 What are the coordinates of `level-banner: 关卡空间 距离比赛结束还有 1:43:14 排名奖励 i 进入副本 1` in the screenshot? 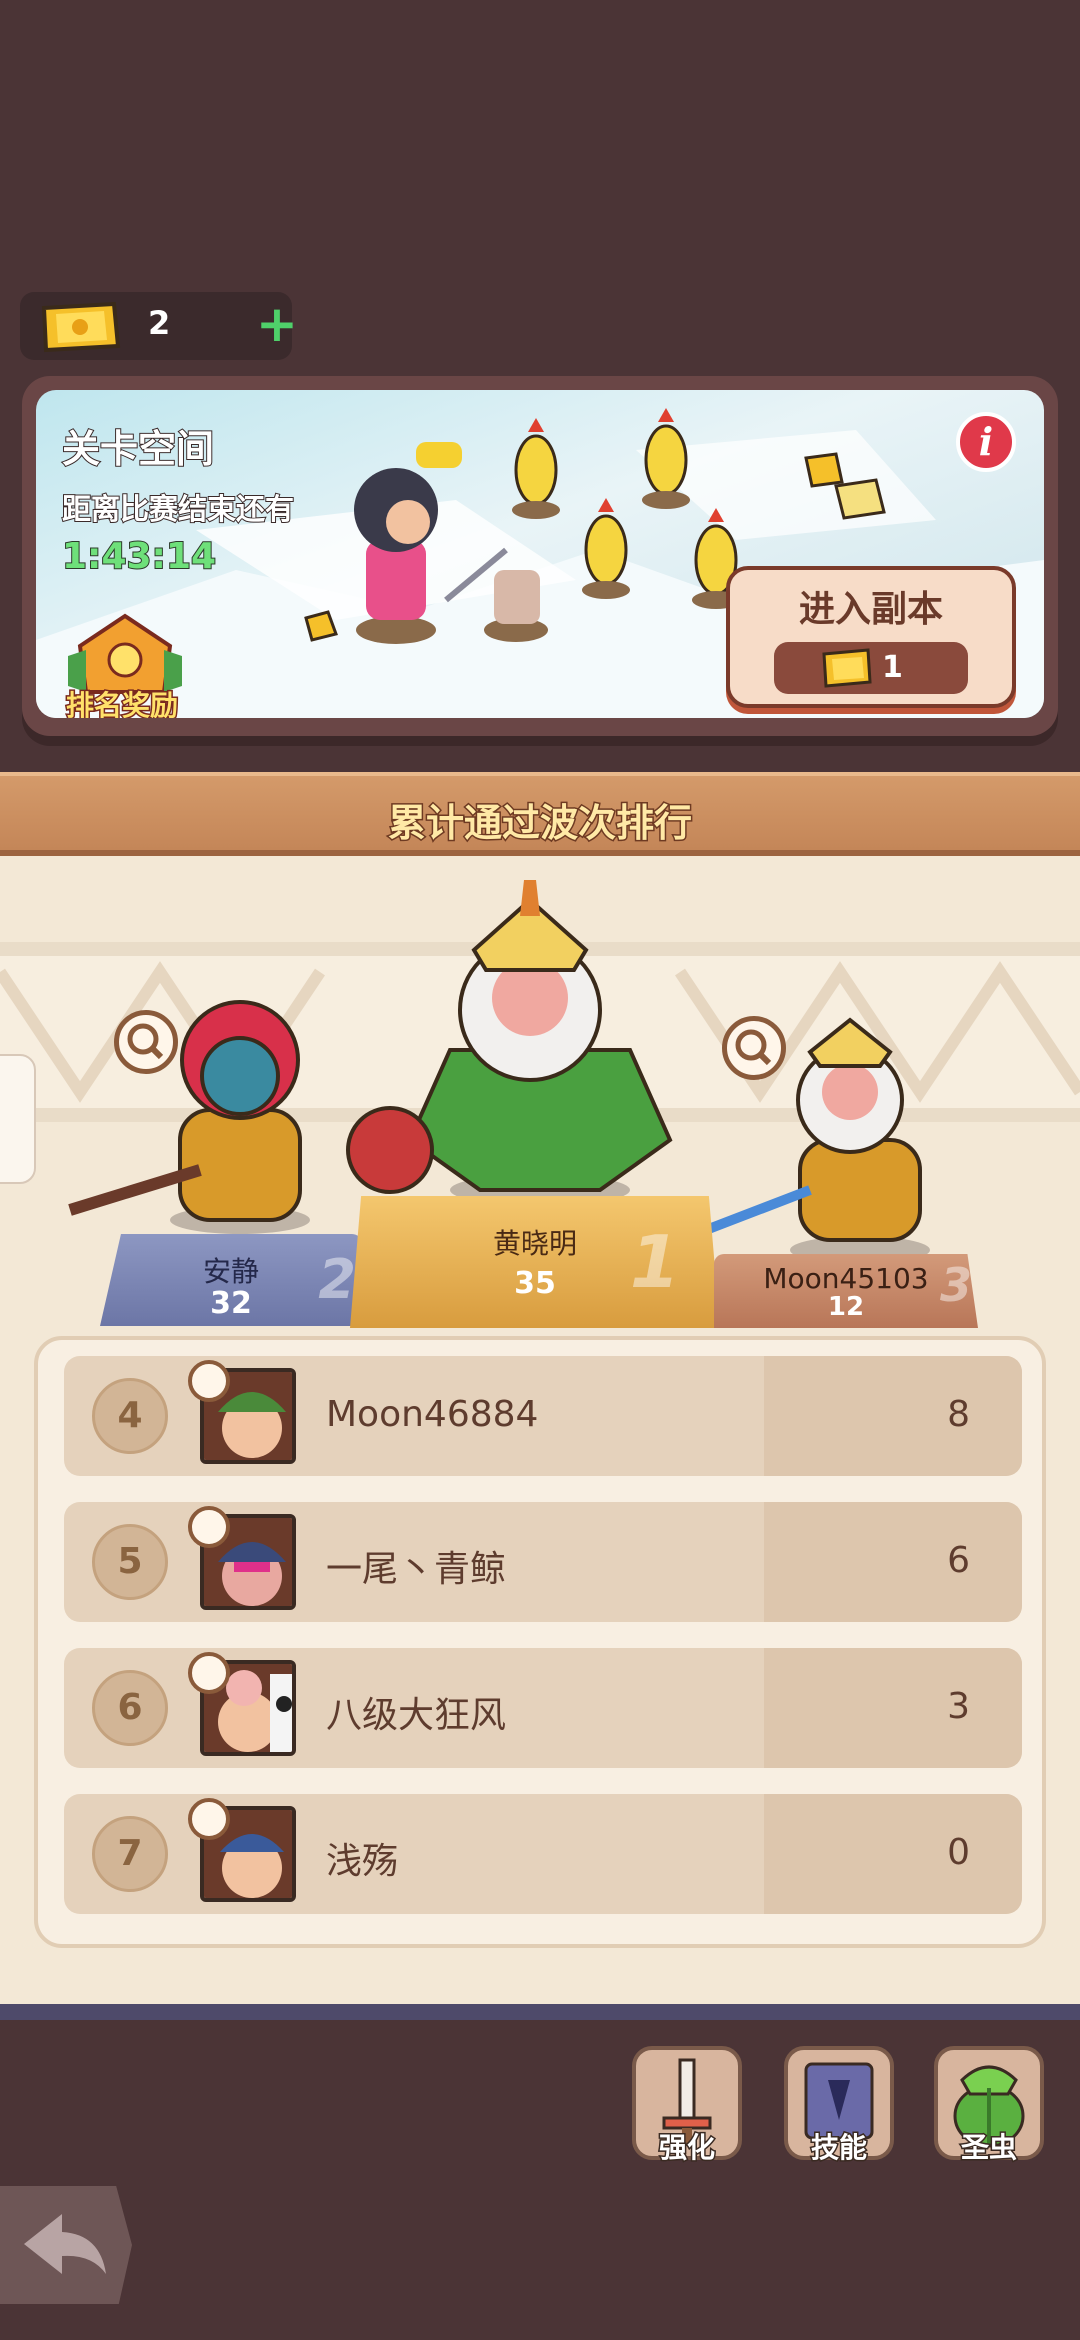 It's located at (540, 554).